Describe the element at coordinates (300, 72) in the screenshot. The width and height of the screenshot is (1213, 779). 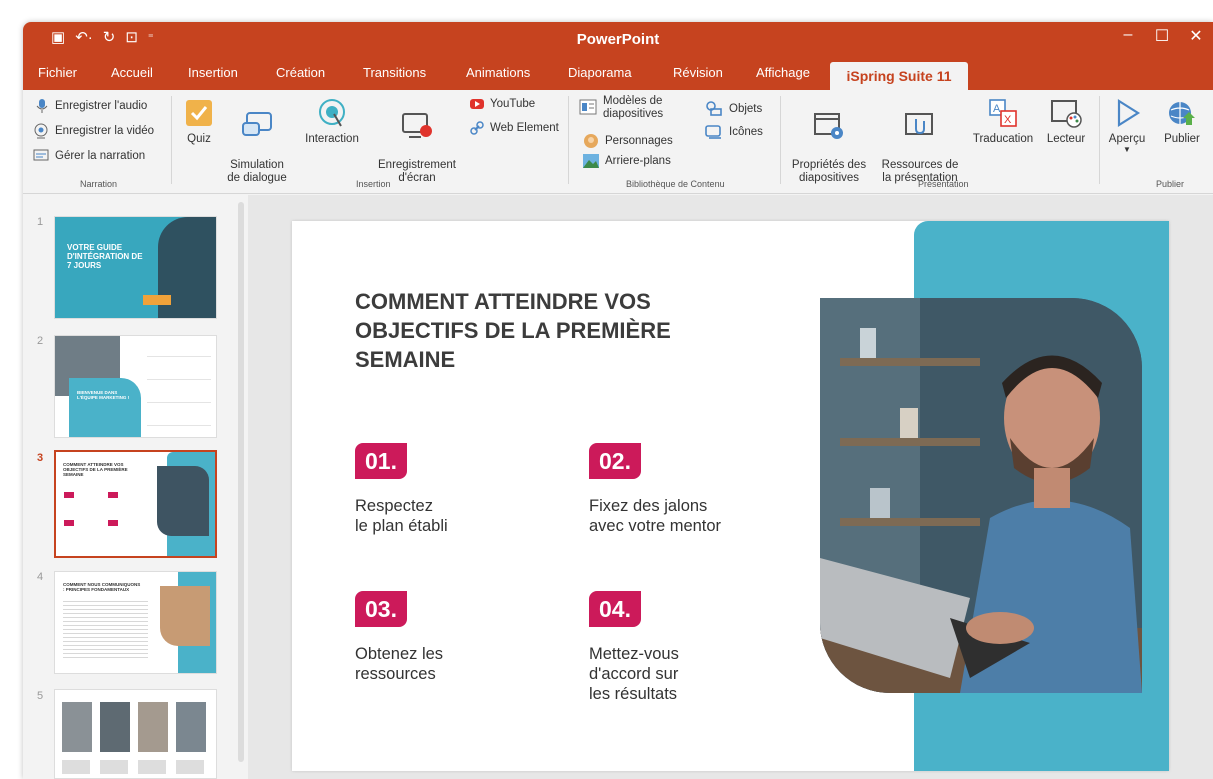
I see `tab-creation: Création` at that location.